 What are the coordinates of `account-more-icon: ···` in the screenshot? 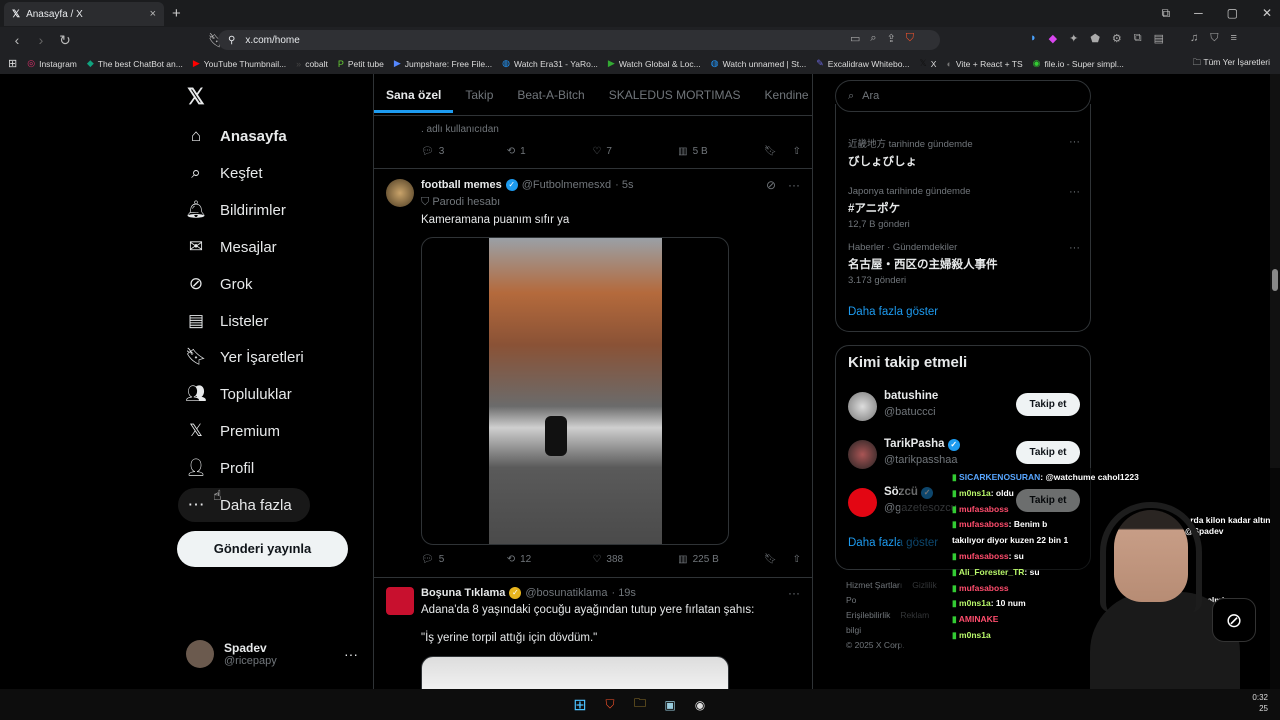 It's located at (351, 654).